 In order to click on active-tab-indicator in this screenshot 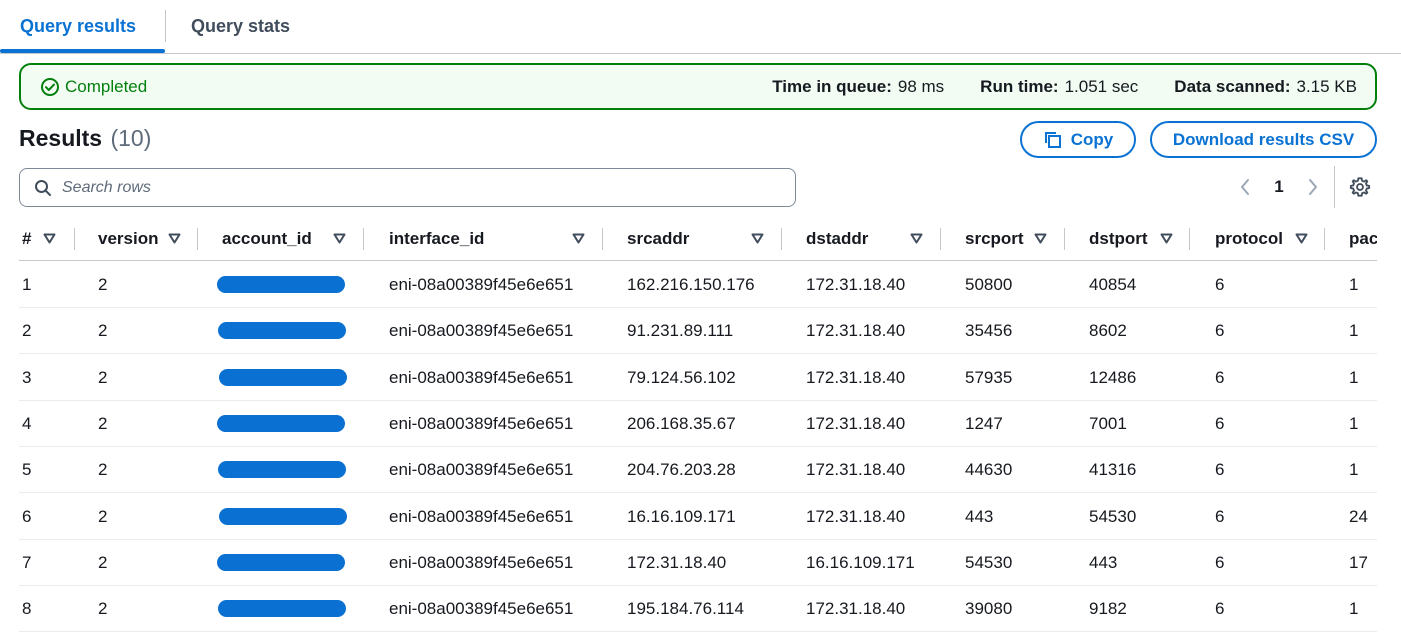, I will do `click(82, 51)`.